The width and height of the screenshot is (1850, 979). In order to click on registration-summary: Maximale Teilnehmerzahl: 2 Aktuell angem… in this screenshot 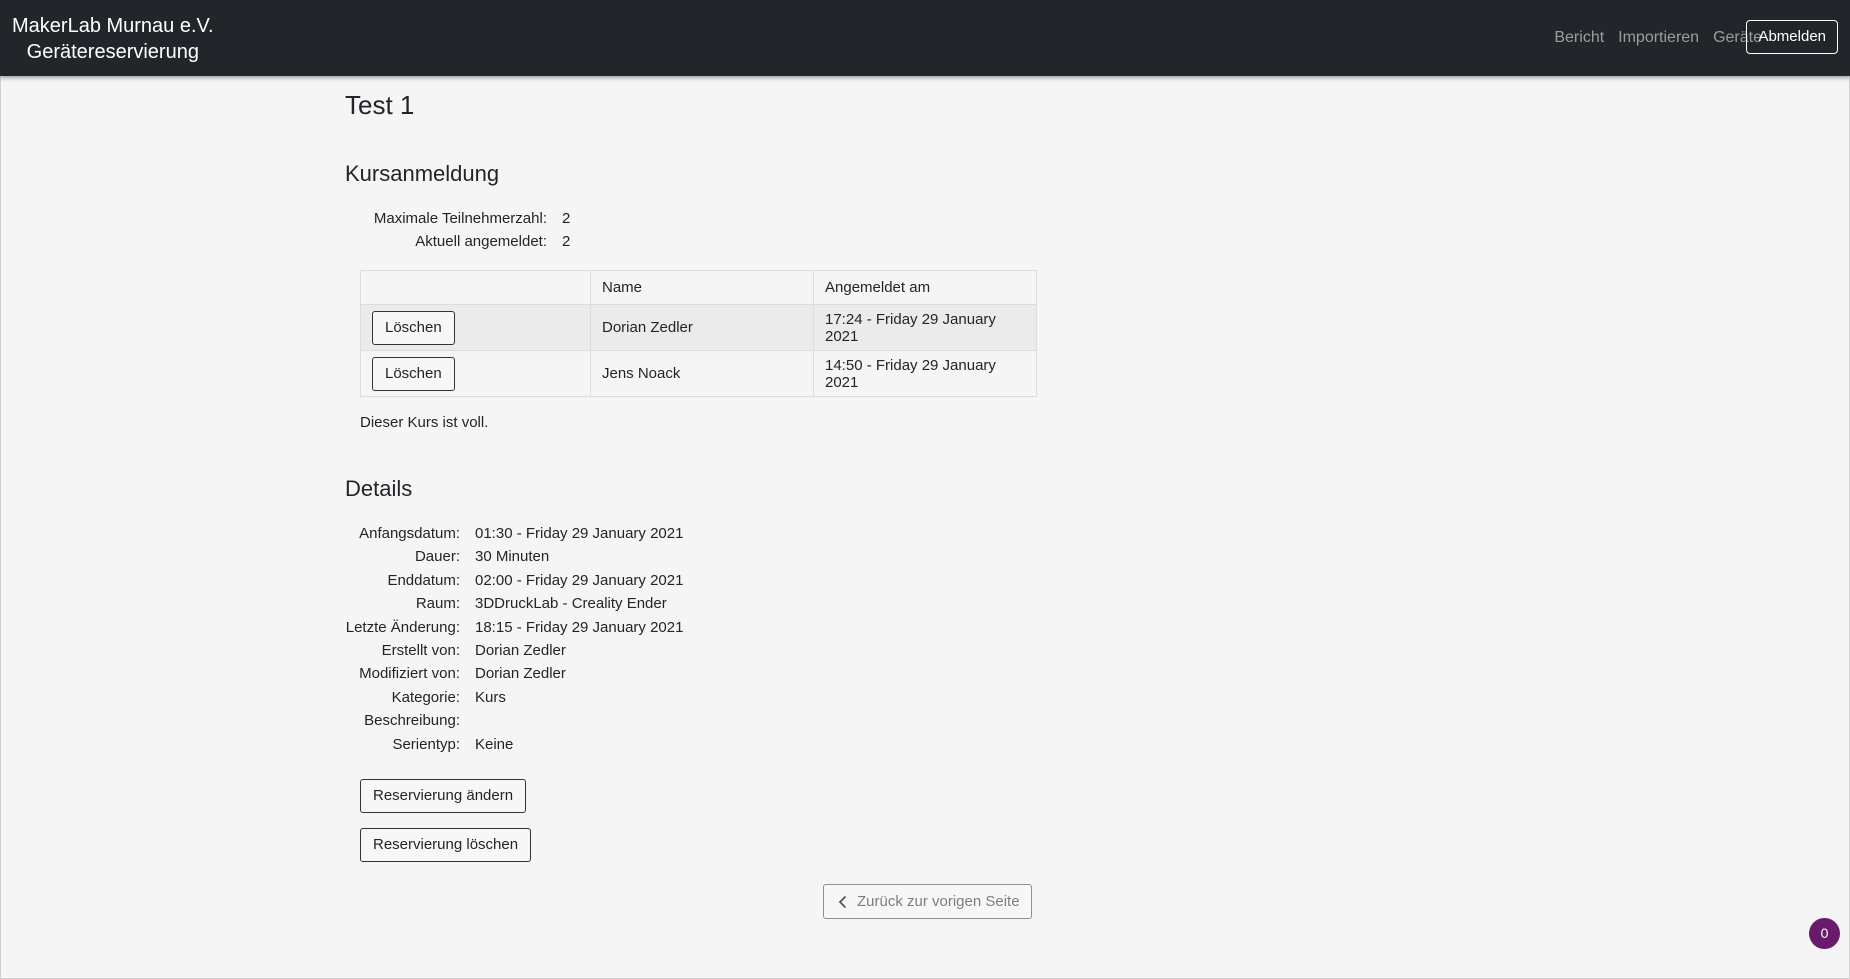, I will do `click(465, 230)`.